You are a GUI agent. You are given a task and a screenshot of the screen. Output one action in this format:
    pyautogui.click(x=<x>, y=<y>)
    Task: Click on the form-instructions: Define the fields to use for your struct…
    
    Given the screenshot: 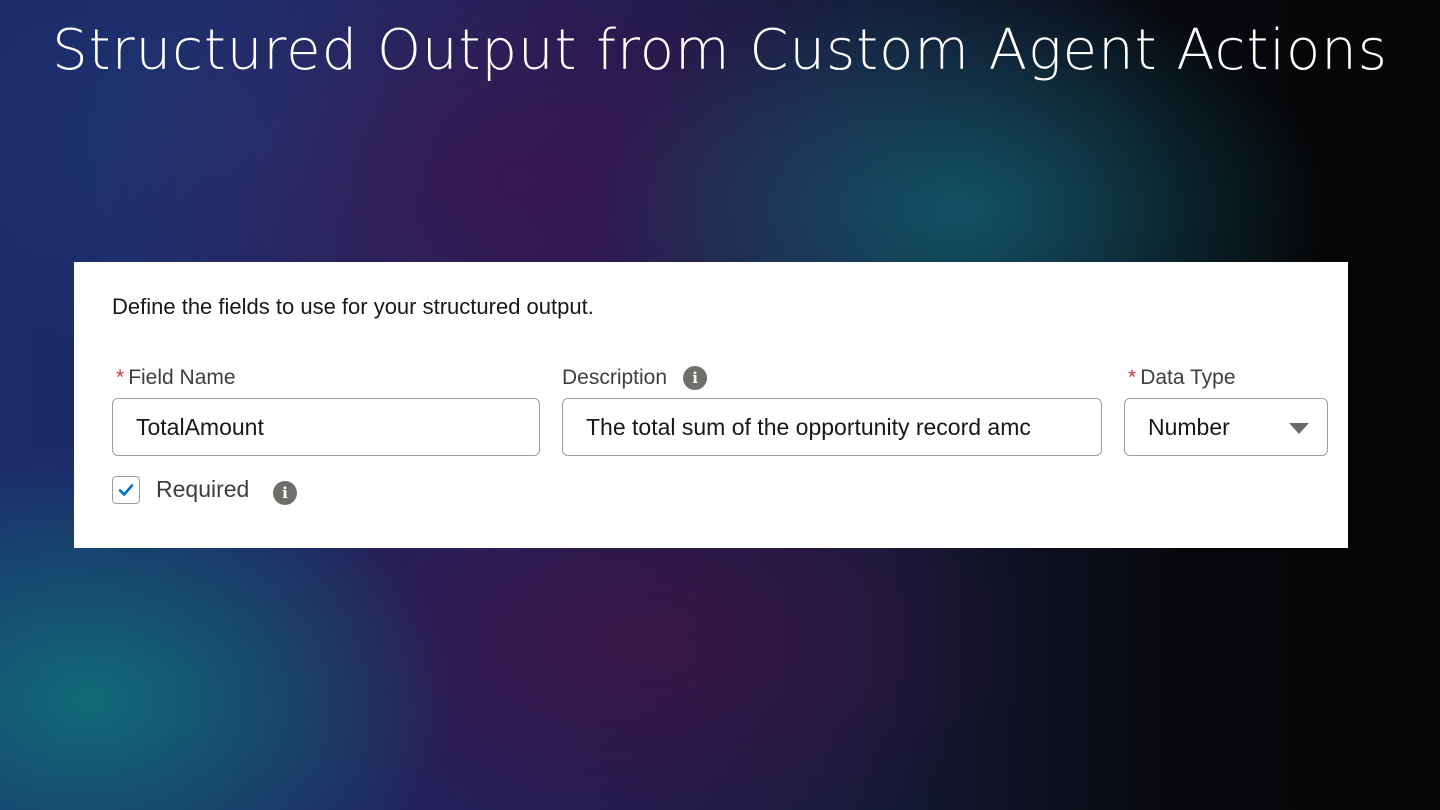 What is the action you would take?
    pyautogui.click(x=353, y=306)
    